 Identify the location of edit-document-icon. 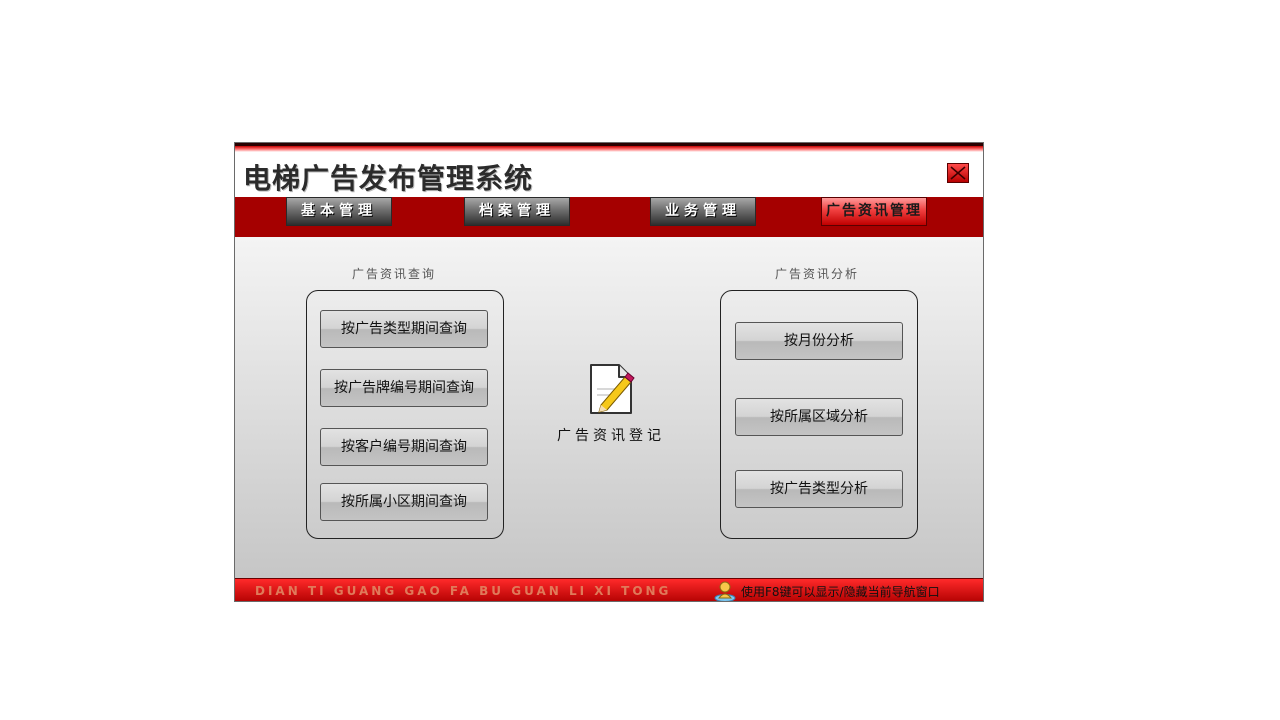
(611, 389).